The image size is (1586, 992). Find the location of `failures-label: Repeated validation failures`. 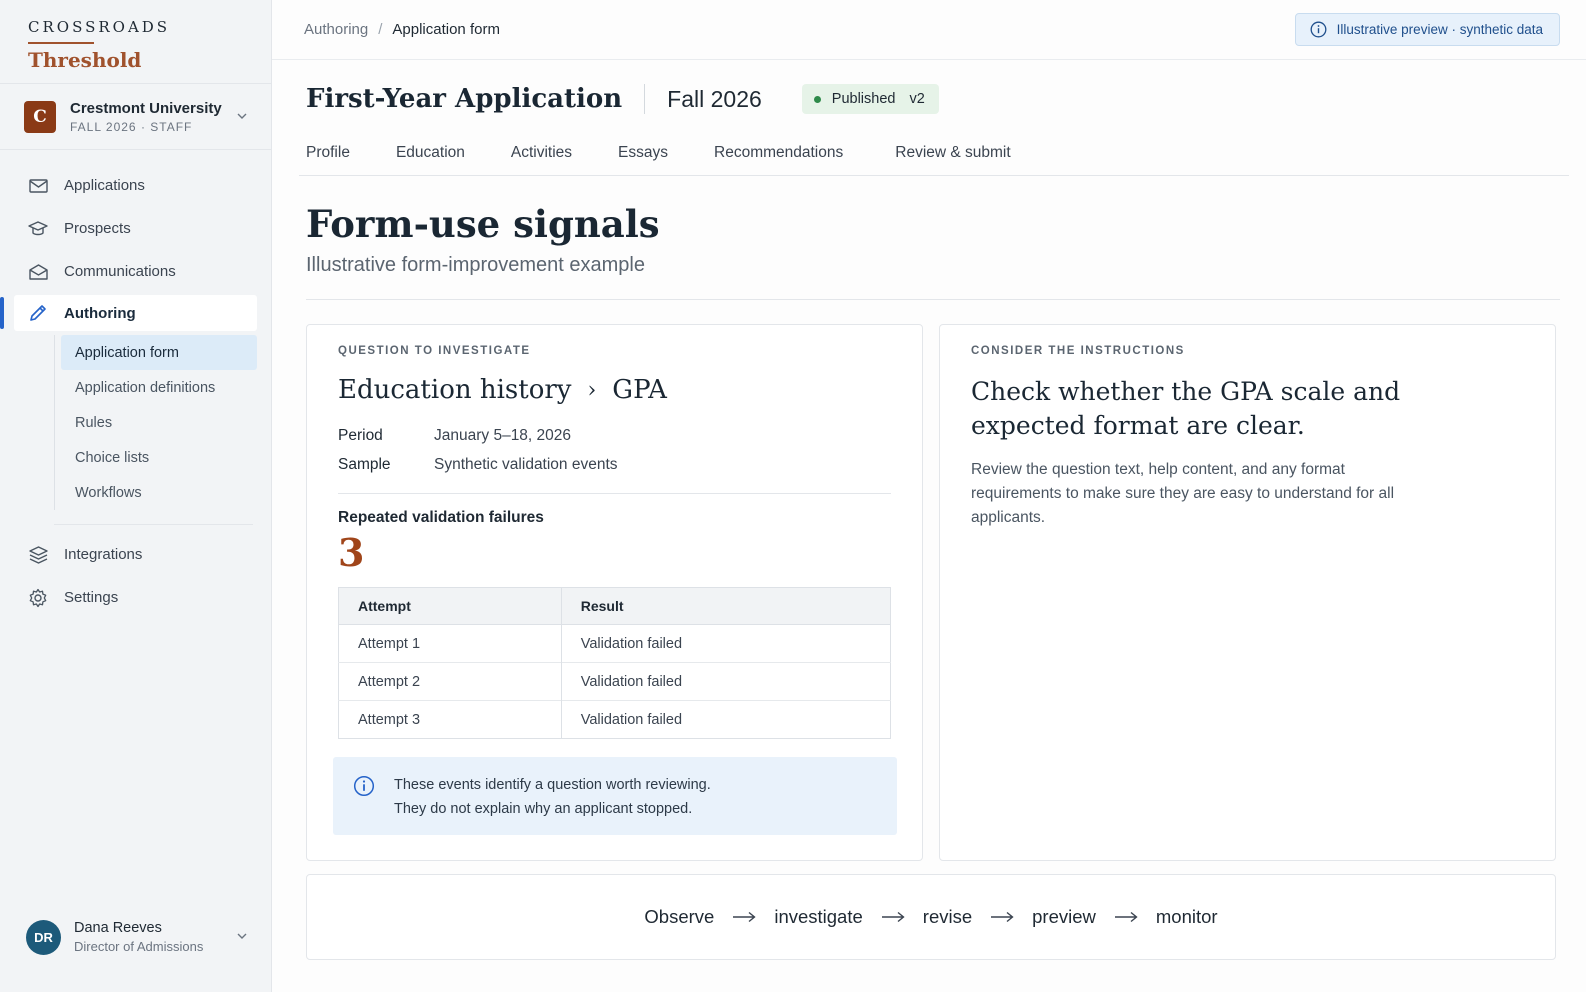

failures-label: Repeated validation failures is located at coordinates (441, 517).